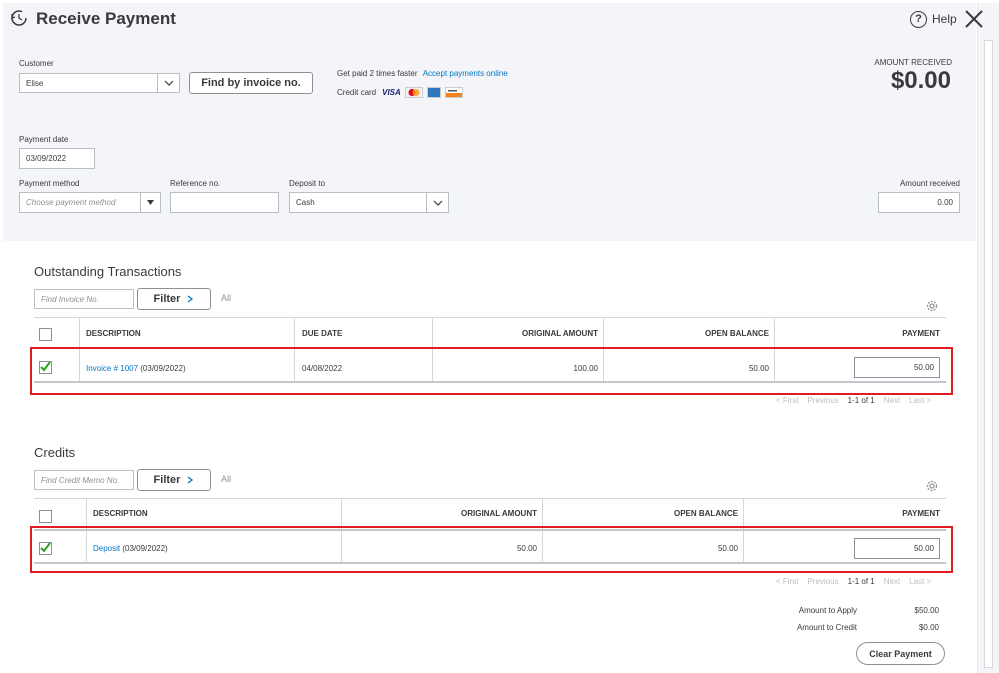 This screenshot has width=999, height=673. What do you see at coordinates (926, 610) in the screenshot?
I see `amount-to-apply-value: $50.00` at bounding box center [926, 610].